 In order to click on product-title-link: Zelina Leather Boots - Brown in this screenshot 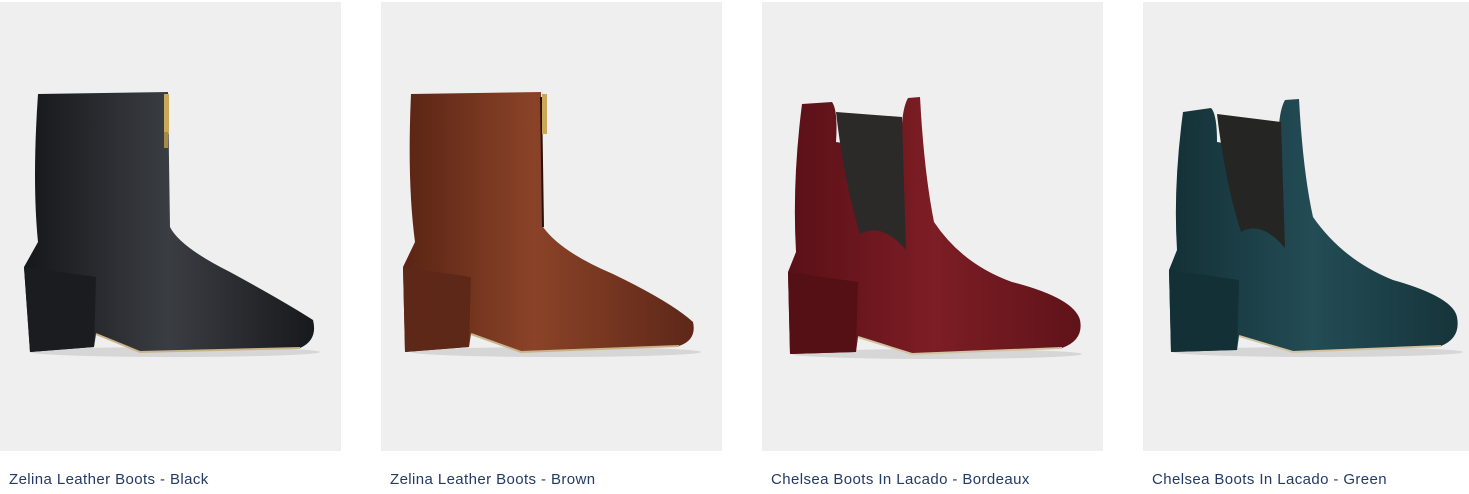, I will do `click(492, 479)`.